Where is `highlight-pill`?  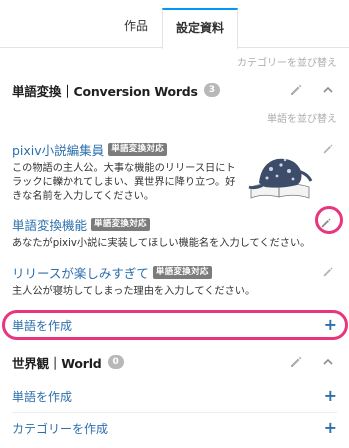
highlight-pill is located at coordinates (175, 325).